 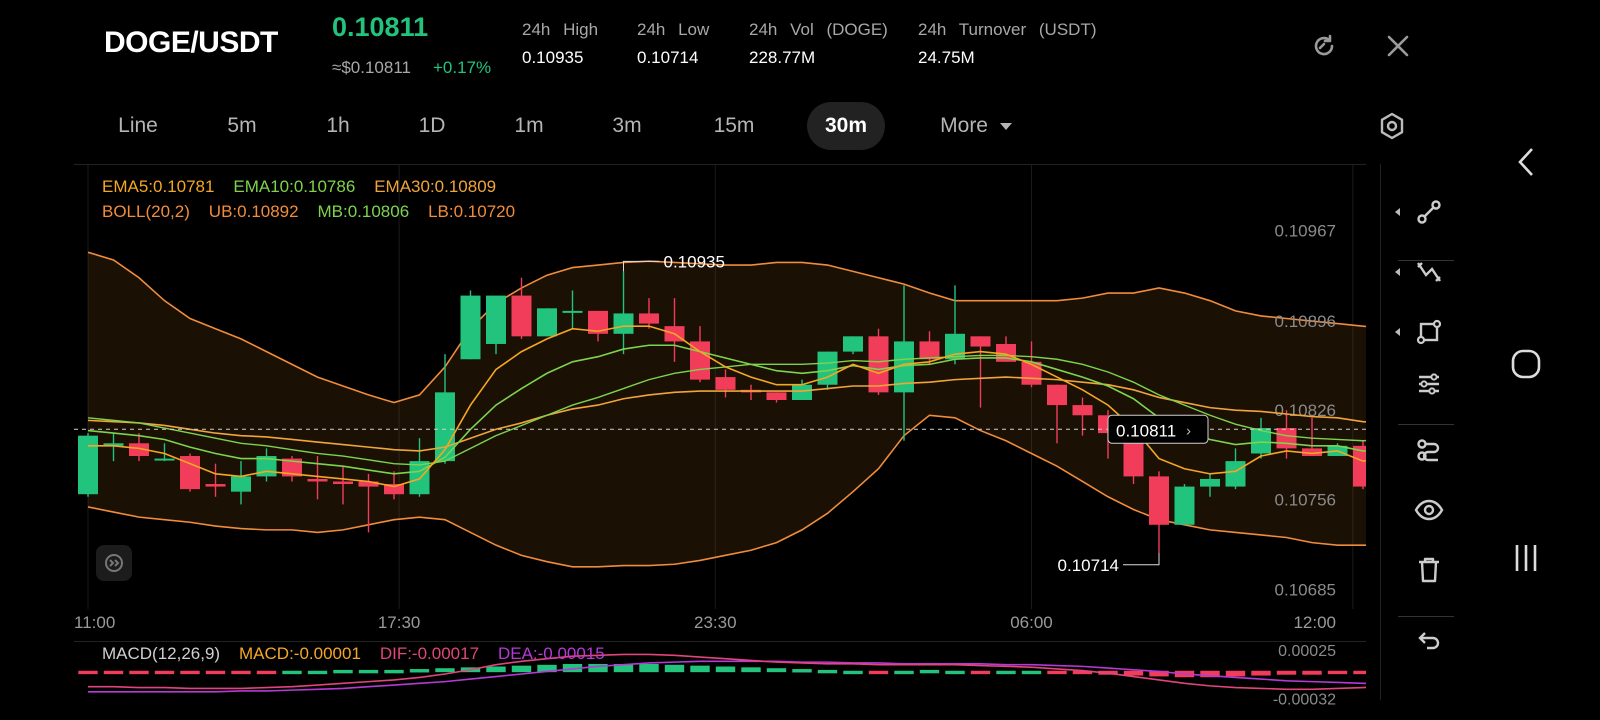 I want to click on settings-icon, so click(x=1392, y=126).